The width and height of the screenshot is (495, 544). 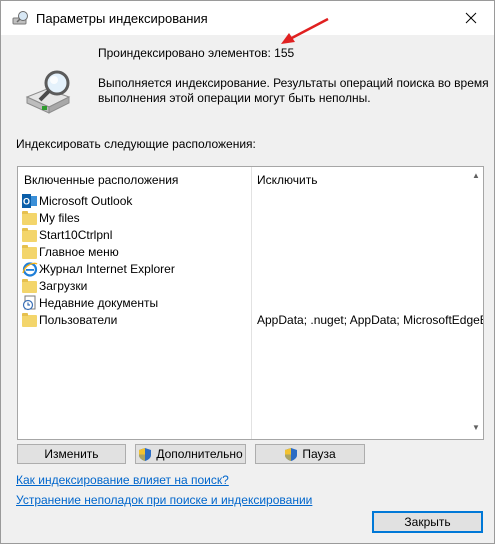 What do you see at coordinates (476, 176) in the screenshot?
I see `scroll-up-arrow-icon: ▲` at bounding box center [476, 176].